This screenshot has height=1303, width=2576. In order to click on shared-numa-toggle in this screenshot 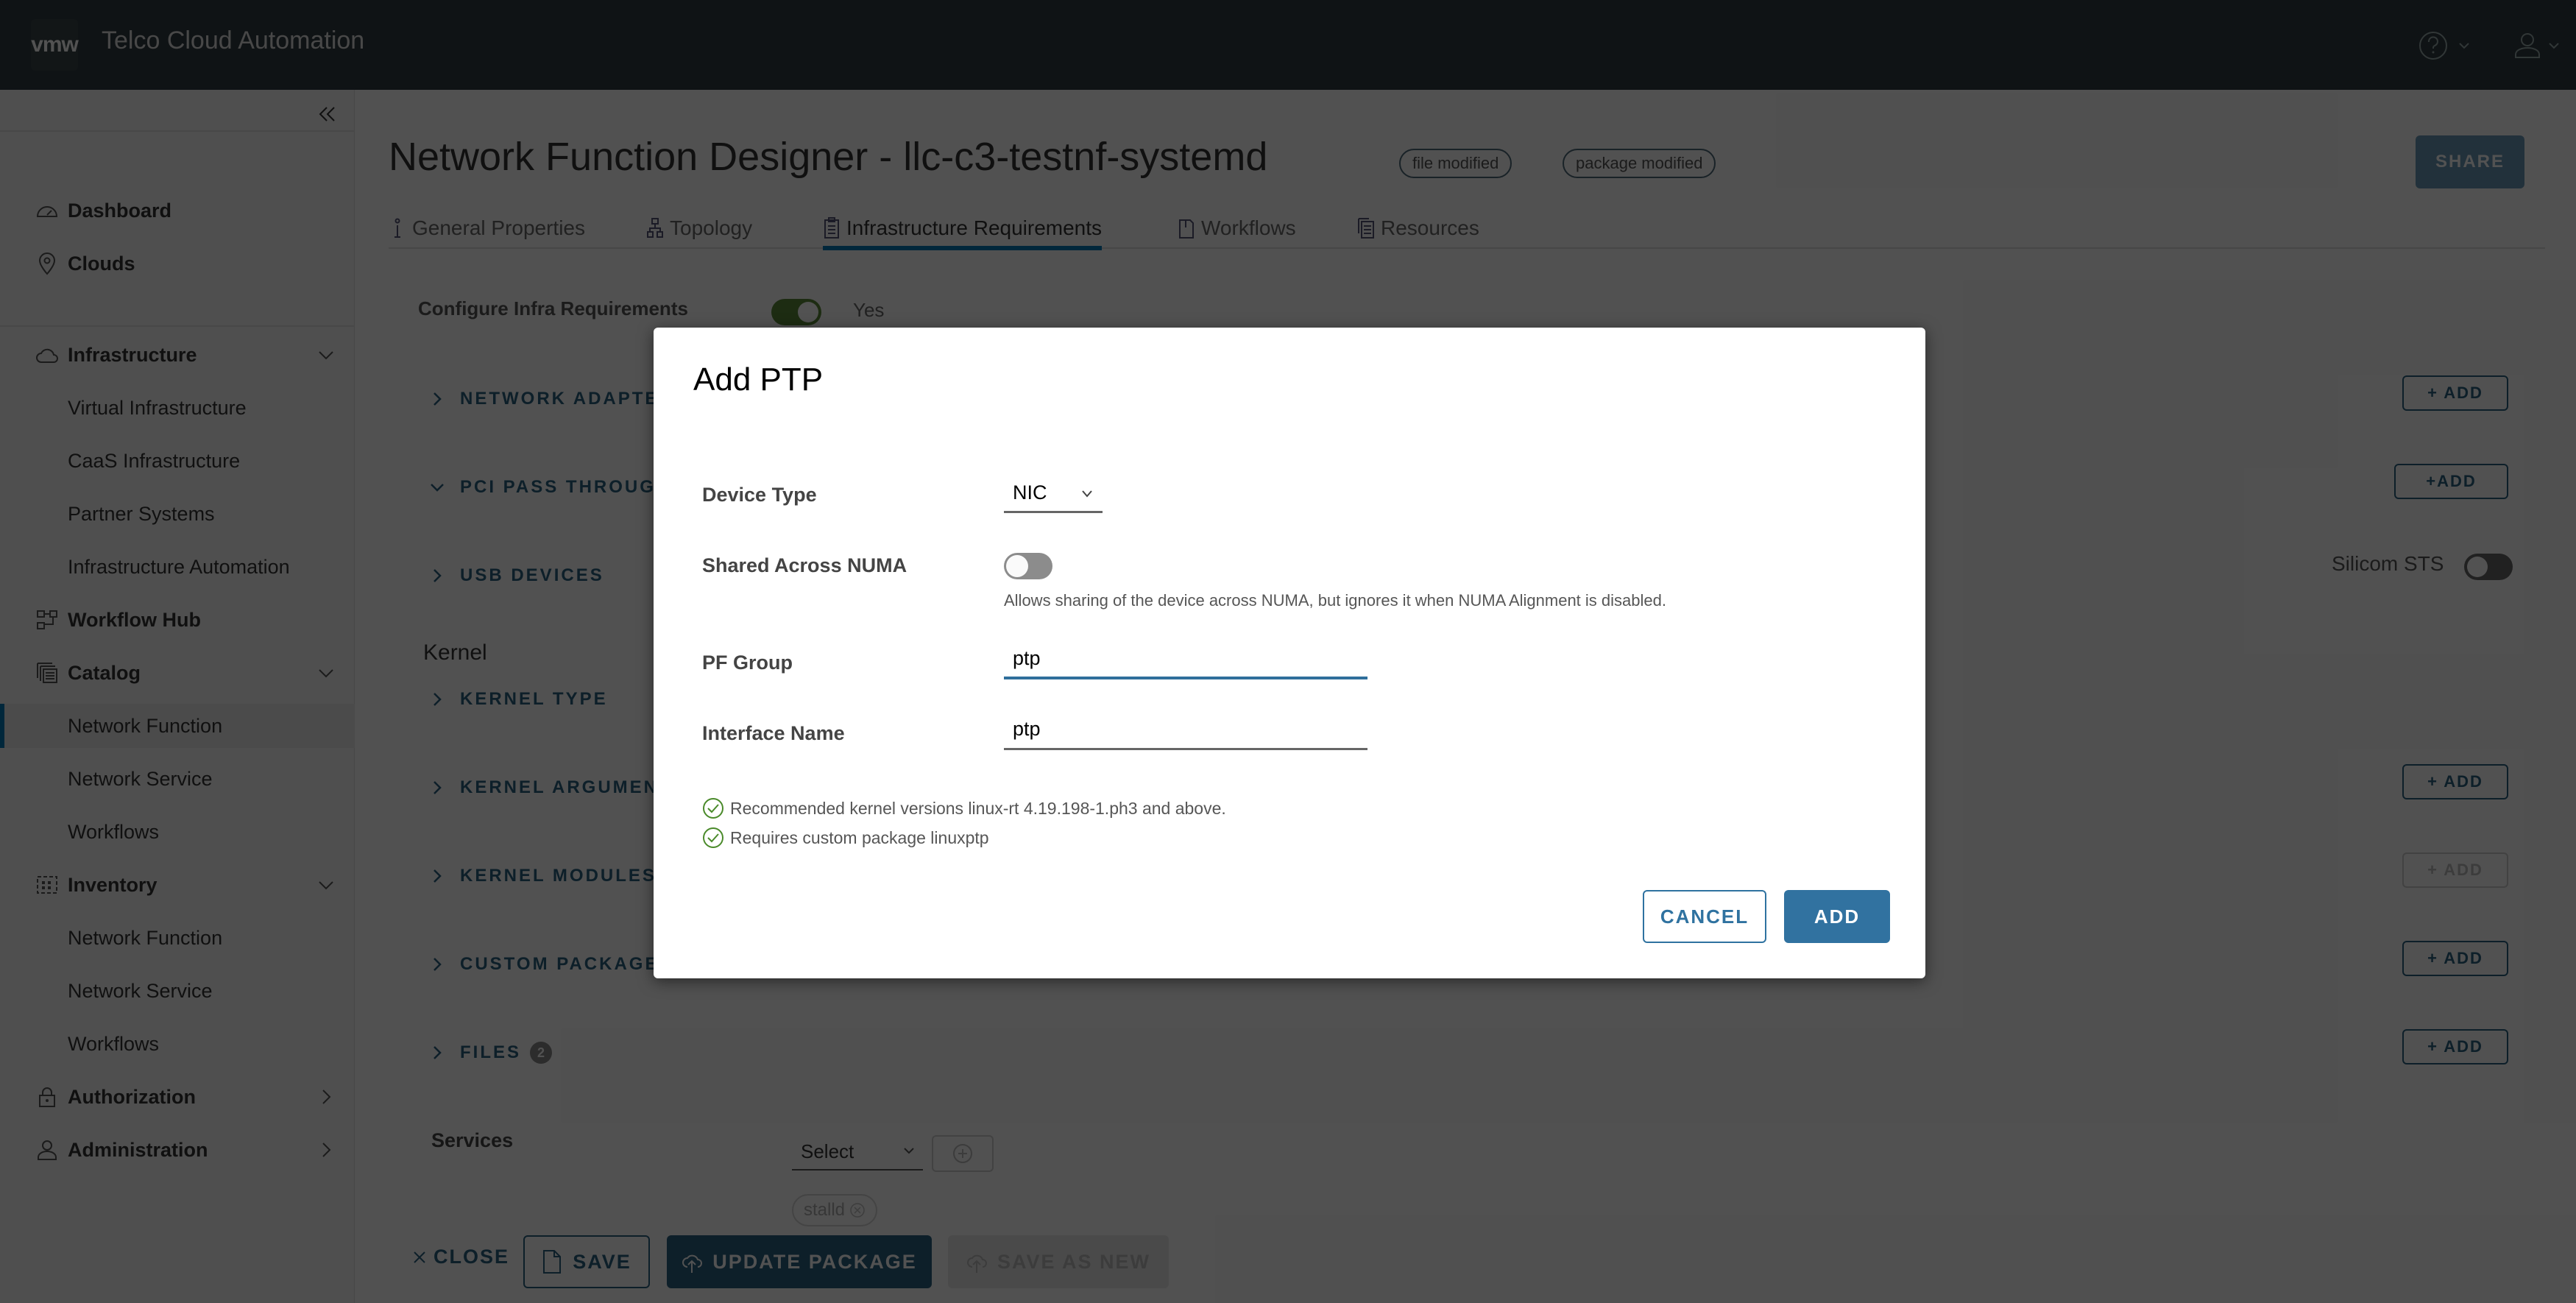, I will do `click(1028, 566)`.